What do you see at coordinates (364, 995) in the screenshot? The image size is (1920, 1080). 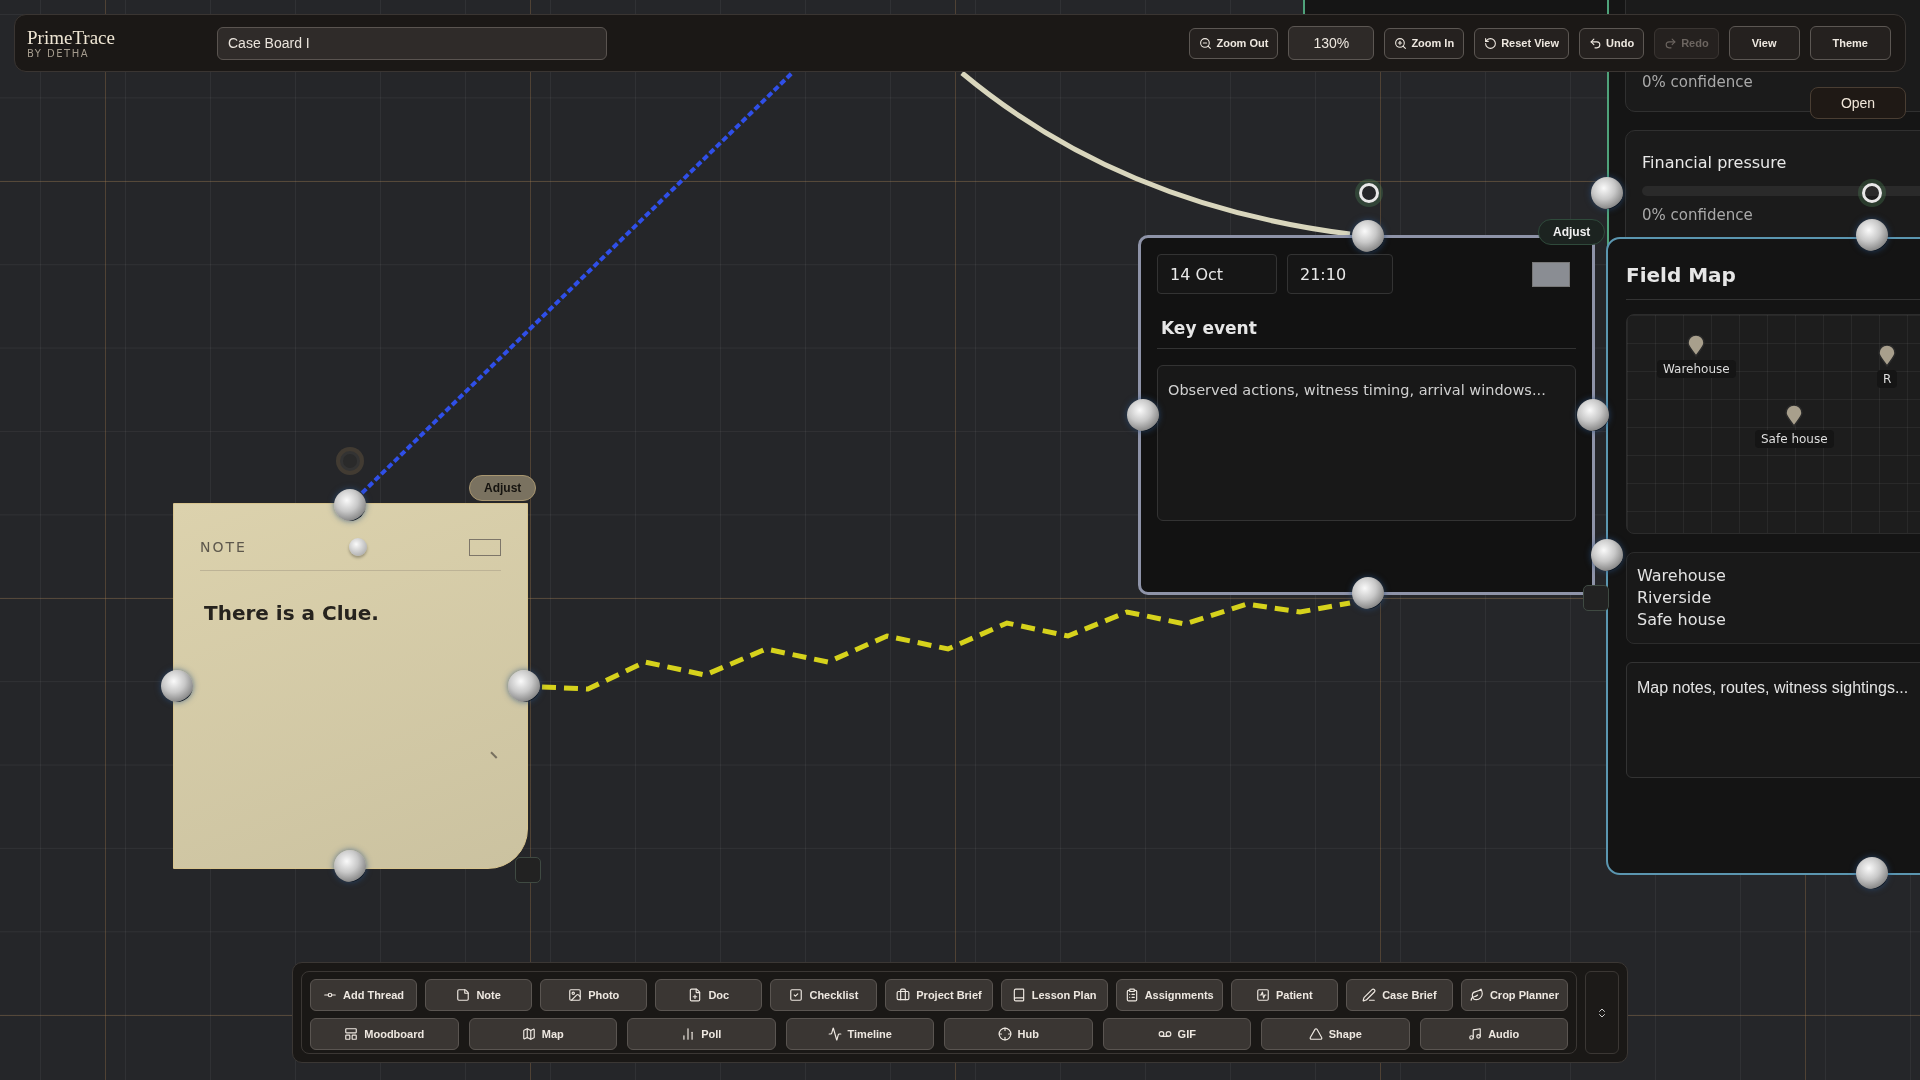 I see `palette-button: Add Thread` at bounding box center [364, 995].